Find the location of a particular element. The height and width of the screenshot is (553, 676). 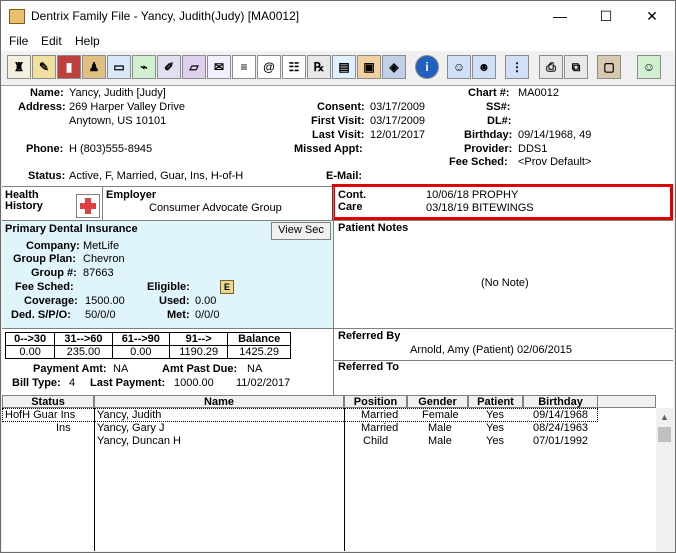

coverage-label: Coverage: is located at coordinates (51, 301).